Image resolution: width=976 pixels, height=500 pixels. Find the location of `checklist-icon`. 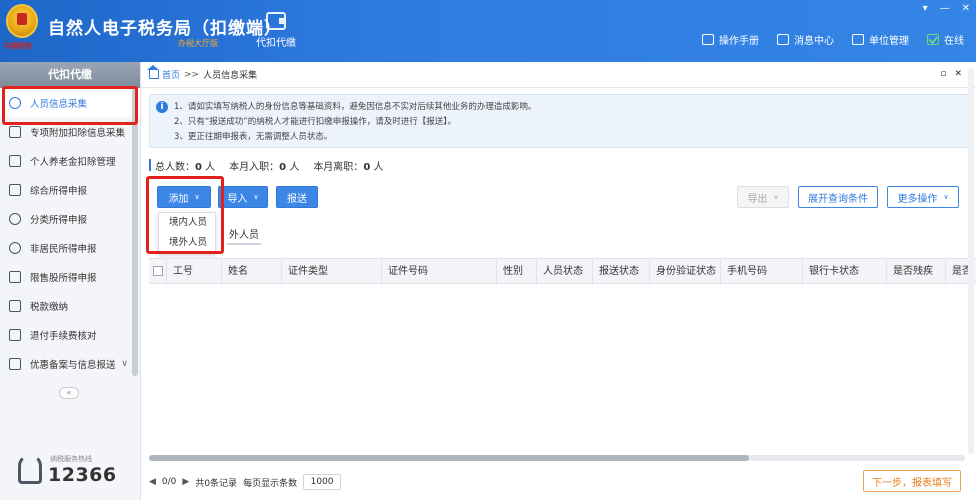

checklist-icon is located at coordinates (15, 334).